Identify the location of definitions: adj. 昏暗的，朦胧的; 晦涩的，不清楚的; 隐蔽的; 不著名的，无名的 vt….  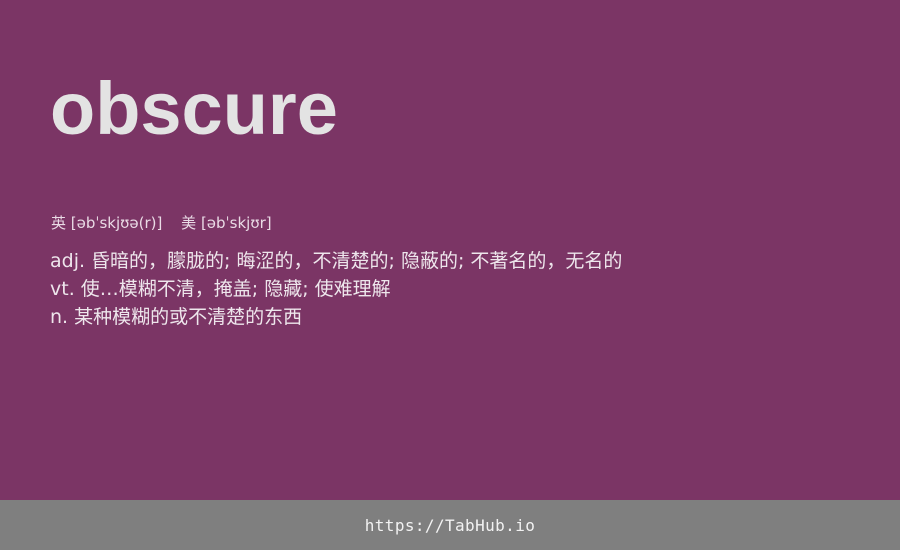
(336, 289).